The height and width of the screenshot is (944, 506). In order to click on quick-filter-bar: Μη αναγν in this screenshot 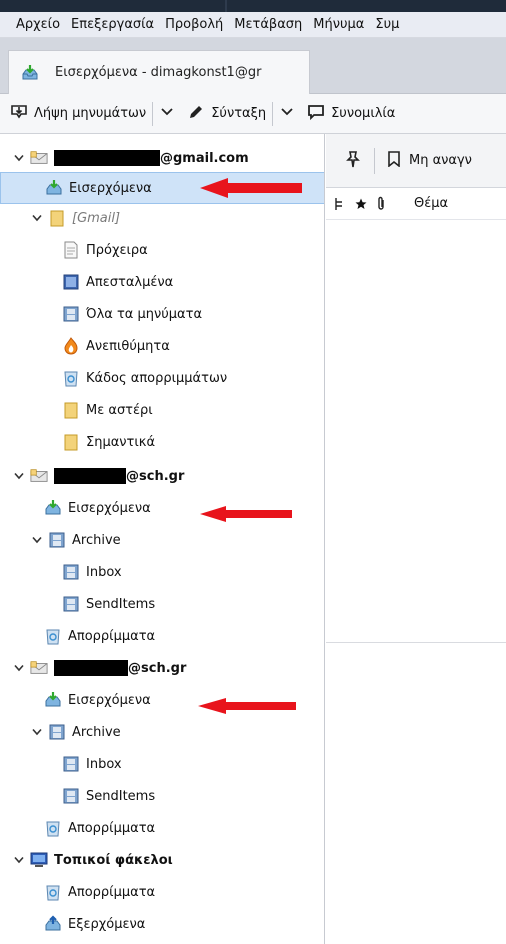, I will do `click(416, 161)`.